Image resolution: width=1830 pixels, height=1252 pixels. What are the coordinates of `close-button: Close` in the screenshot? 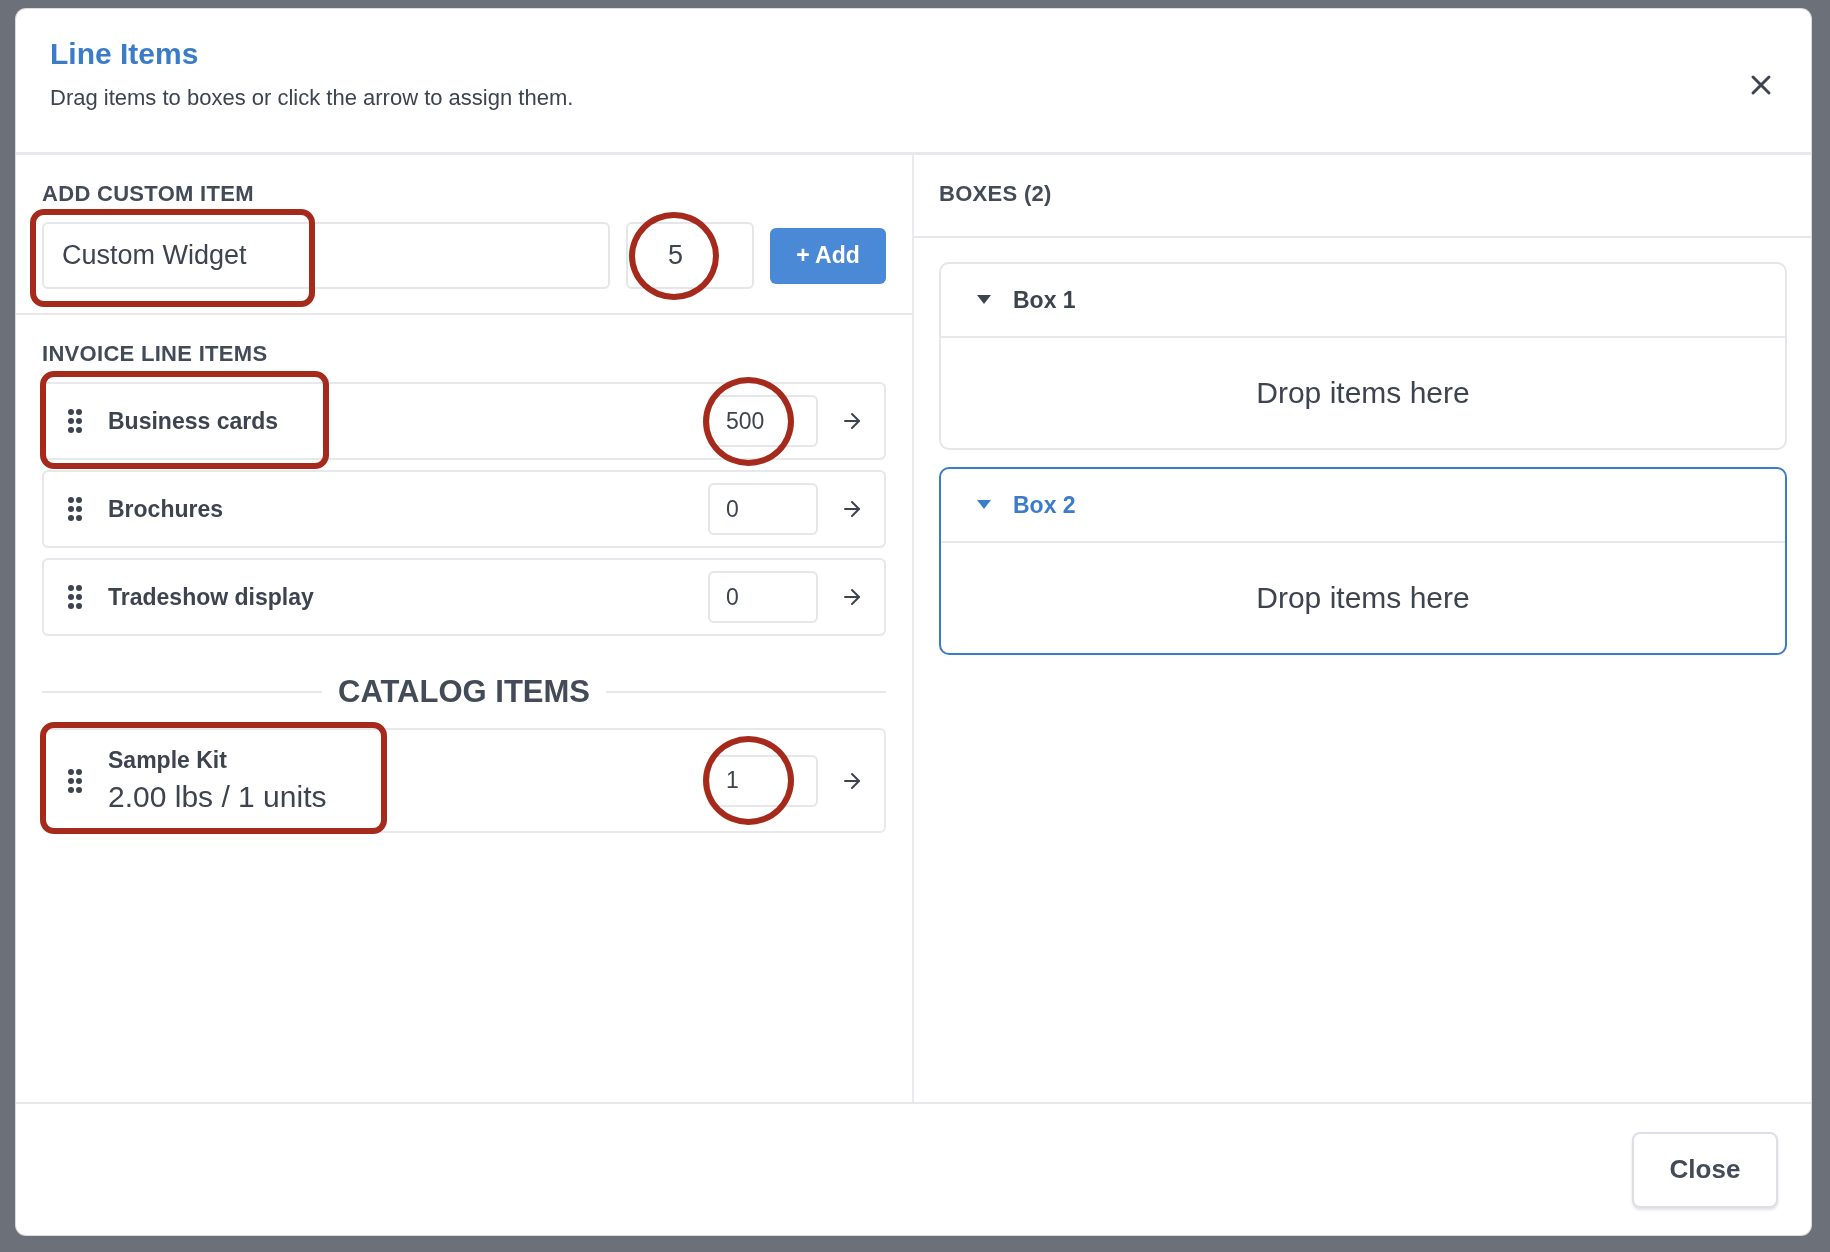 It's located at (1705, 1169).